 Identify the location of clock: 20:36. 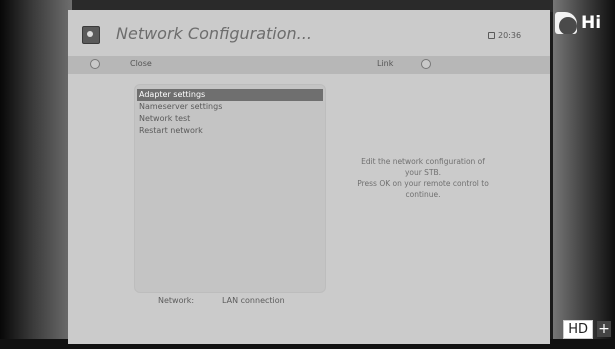
(504, 35).